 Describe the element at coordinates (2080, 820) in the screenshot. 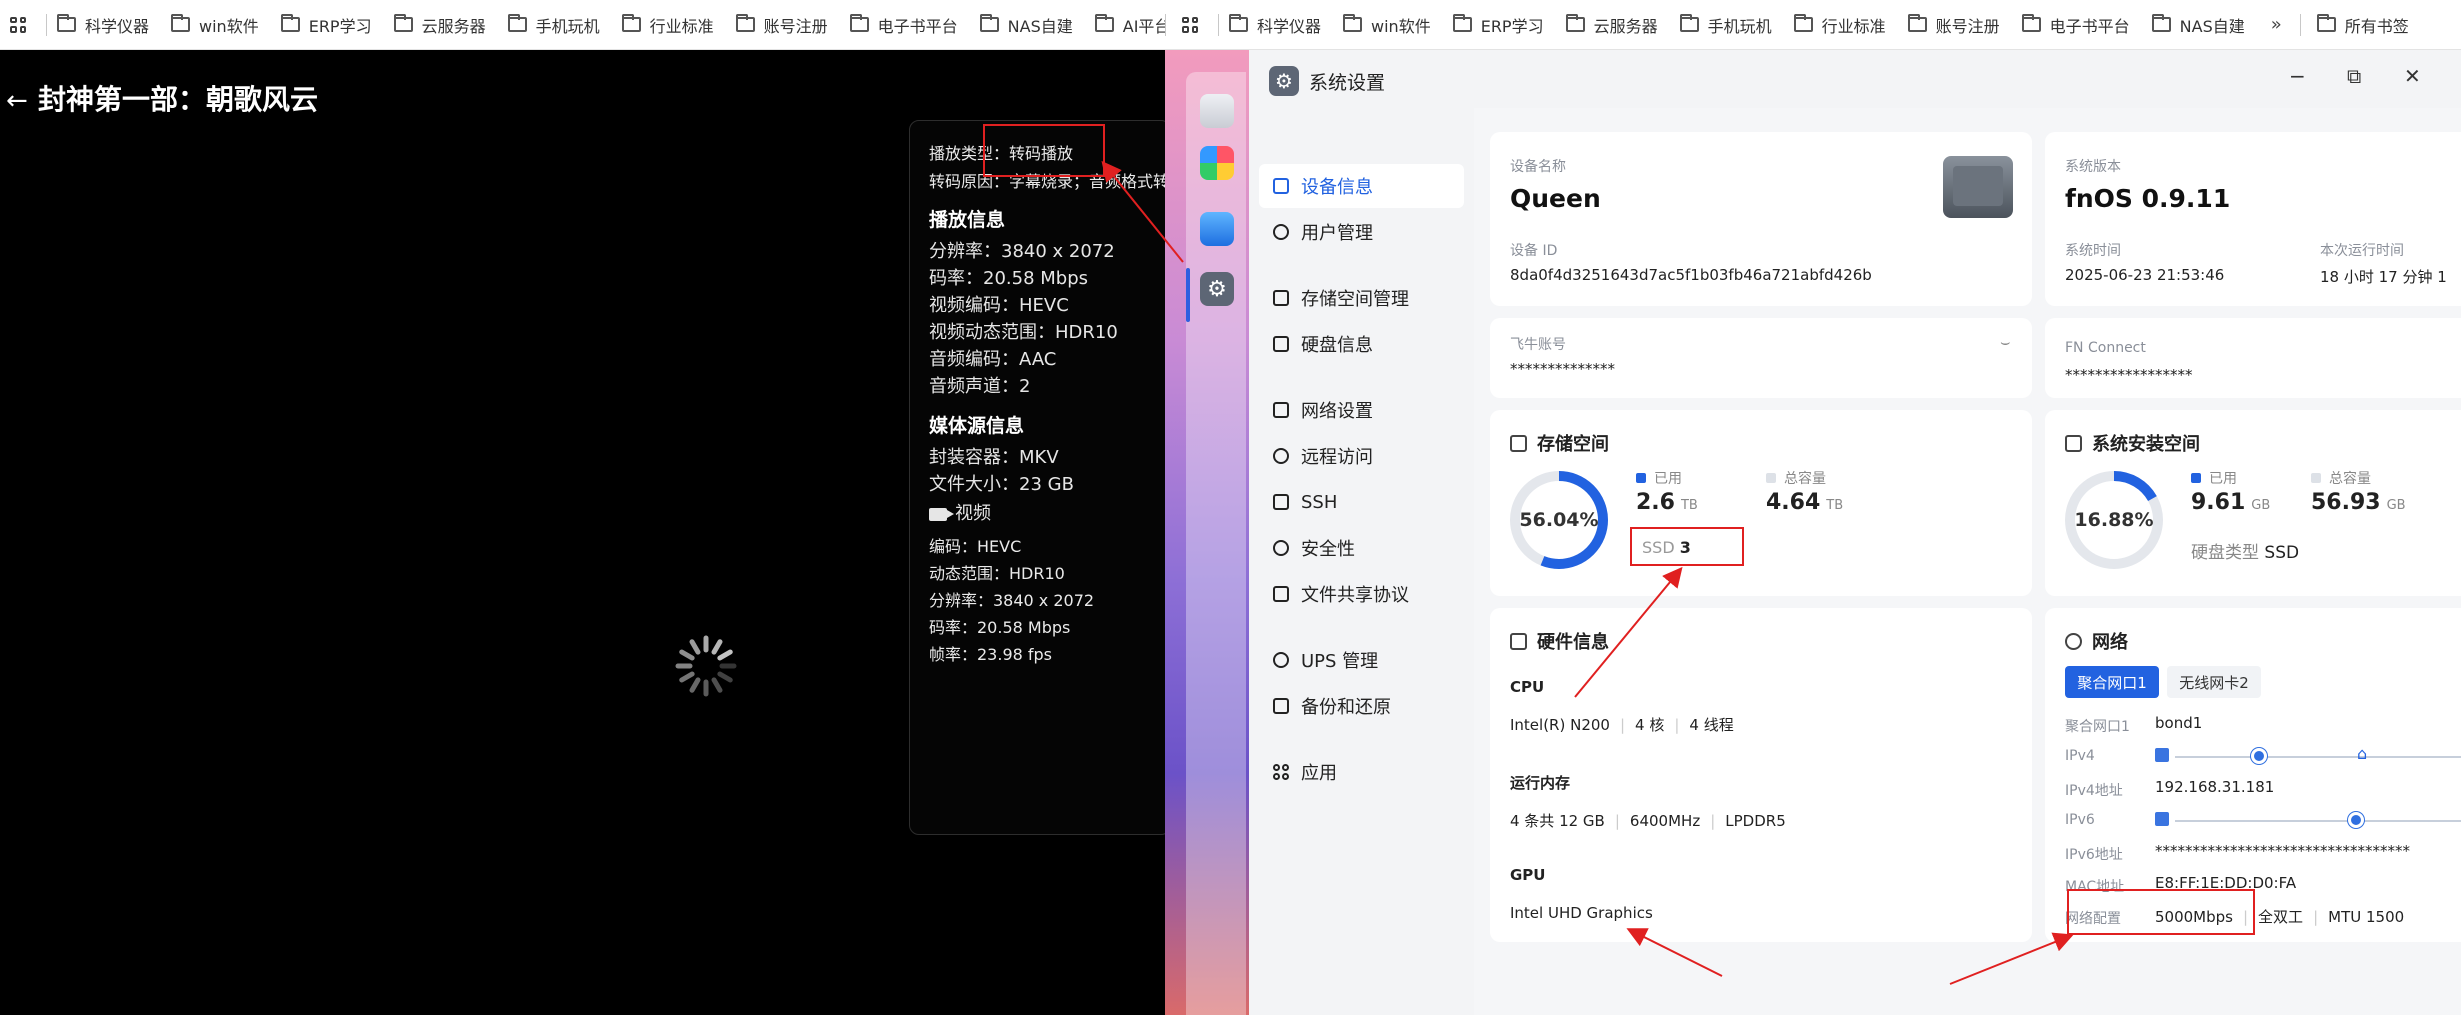

I see `ipv6-label: IPv6` at that location.